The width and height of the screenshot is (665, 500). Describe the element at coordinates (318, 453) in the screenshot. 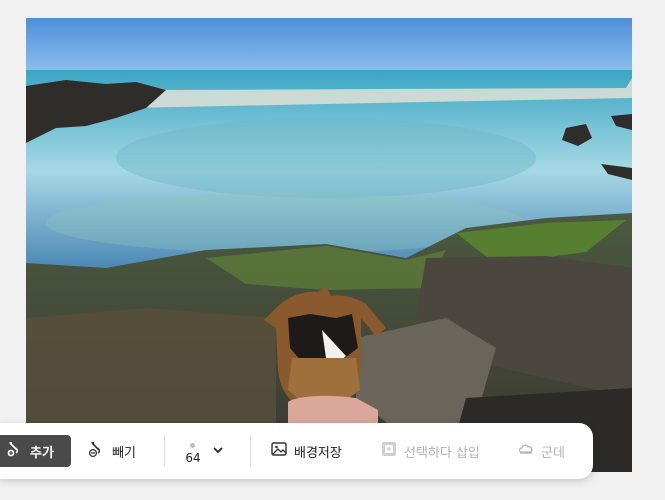

I see `save-background-label: 배경저장` at that location.